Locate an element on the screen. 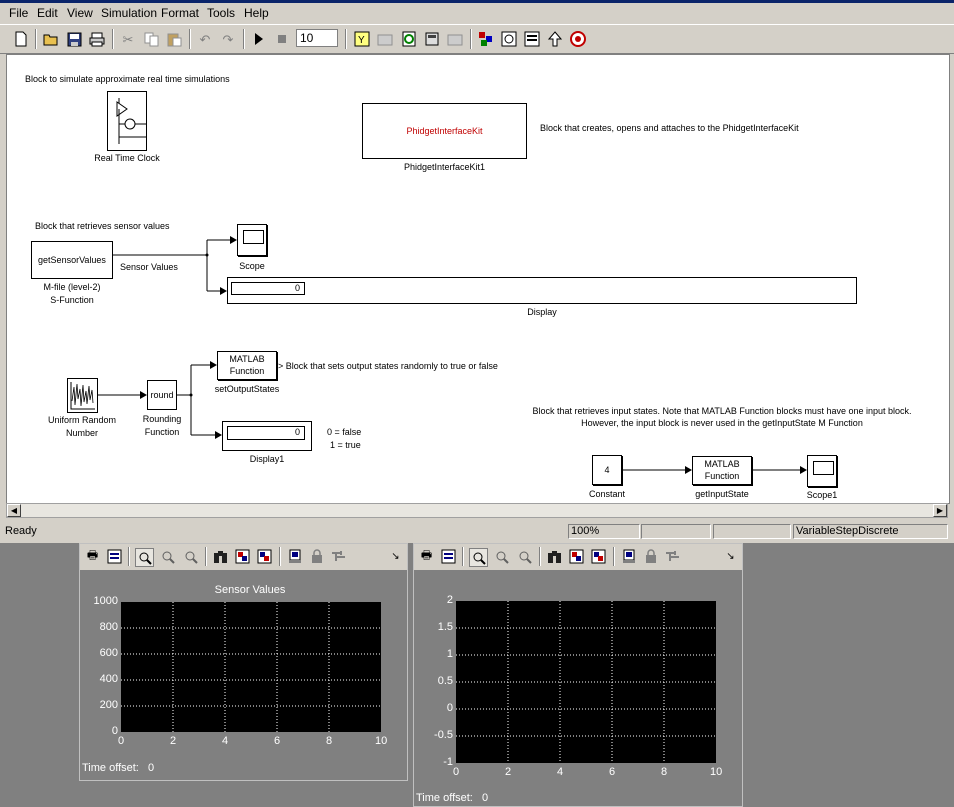 The height and width of the screenshot is (807, 954). toolbar: ✂ ↶ ↷ 10 Y is located at coordinates (477, 39).